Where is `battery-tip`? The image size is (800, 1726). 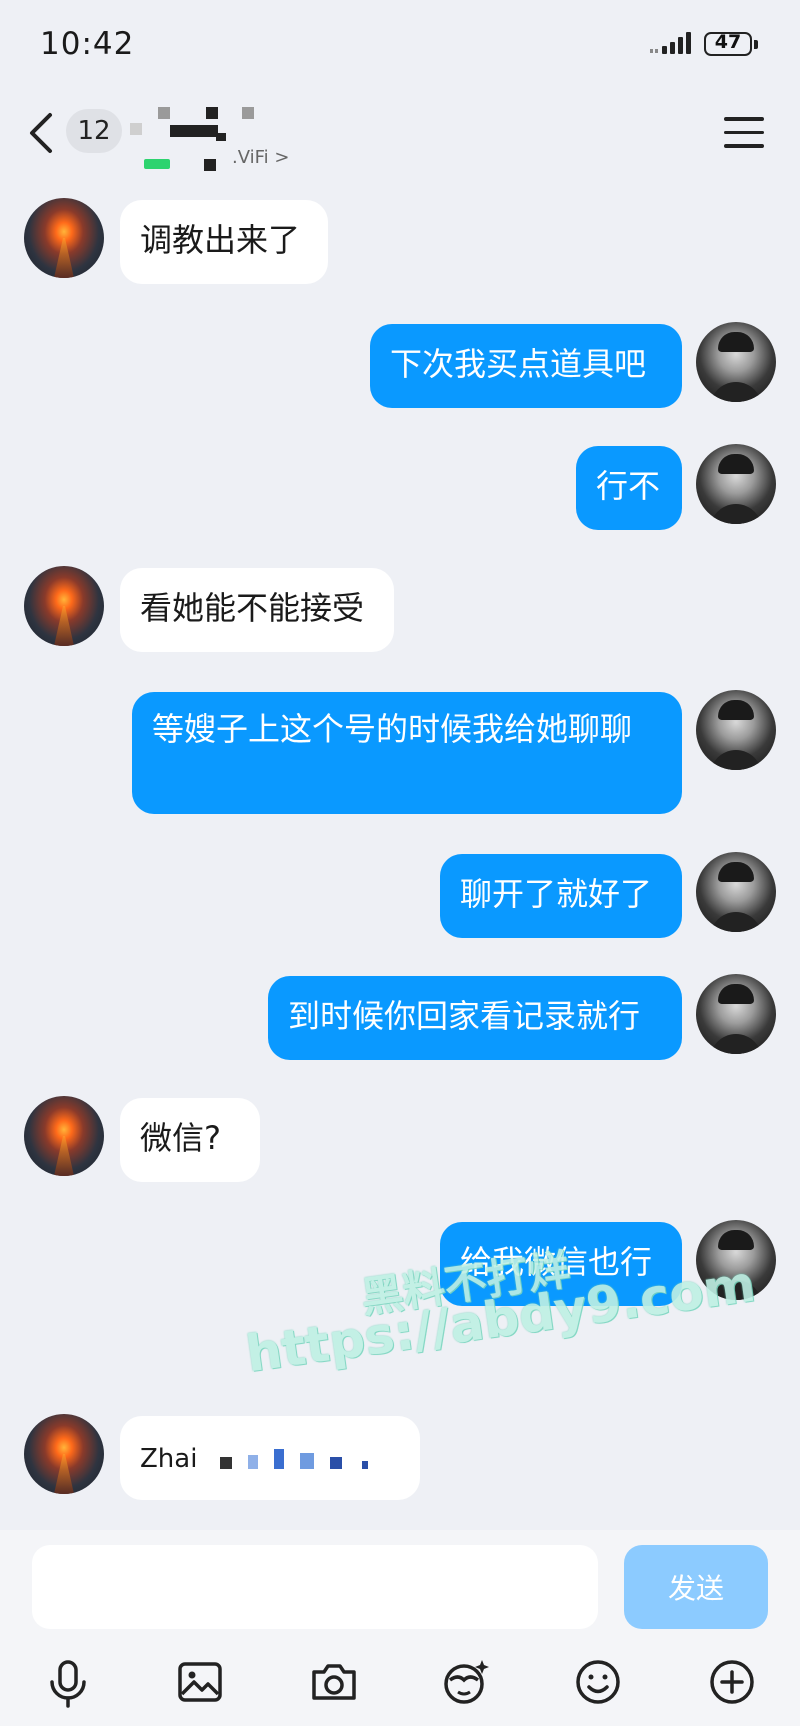 battery-tip is located at coordinates (756, 44).